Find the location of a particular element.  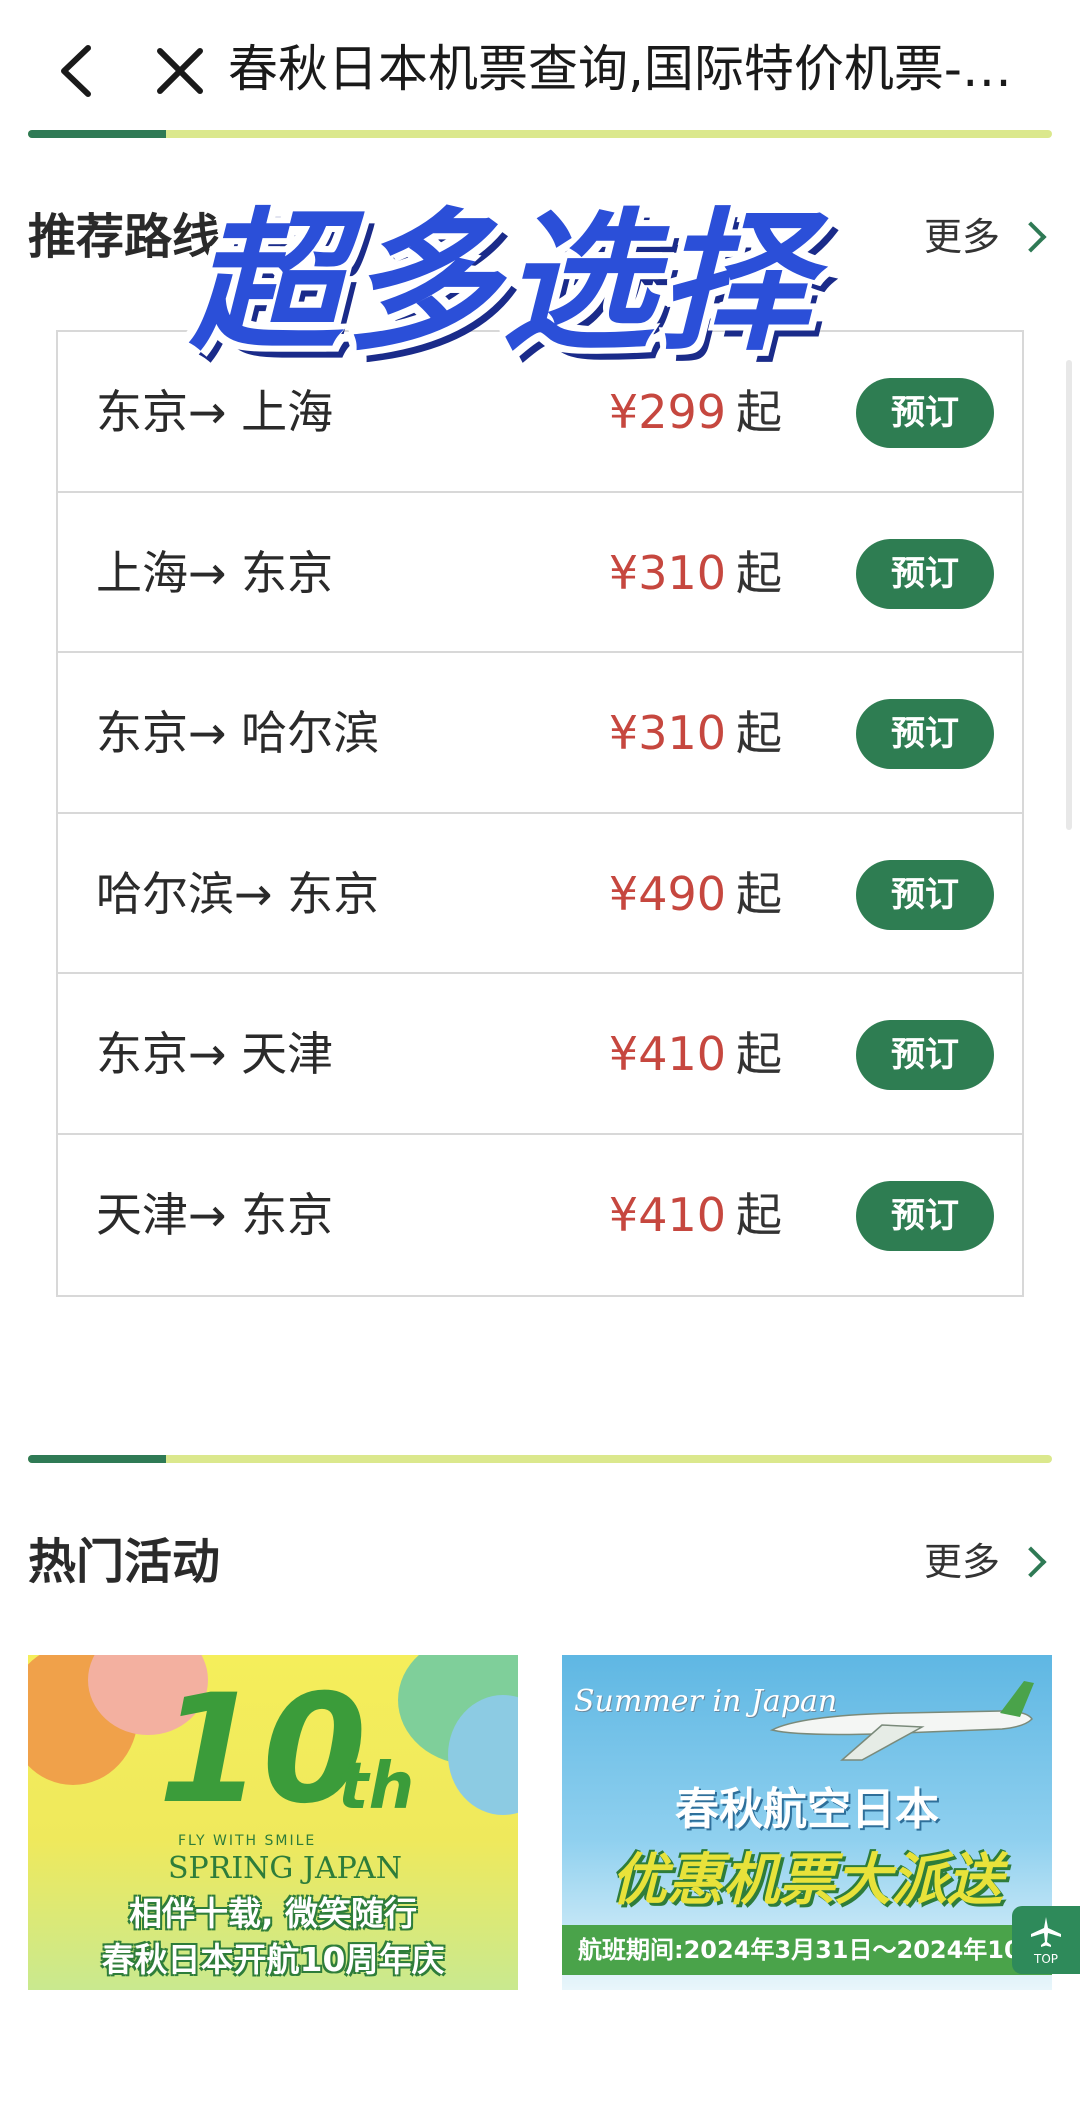

route-row: 东京→ 哈尔滨 ¥310 起 预订 is located at coordinates (540, 733).